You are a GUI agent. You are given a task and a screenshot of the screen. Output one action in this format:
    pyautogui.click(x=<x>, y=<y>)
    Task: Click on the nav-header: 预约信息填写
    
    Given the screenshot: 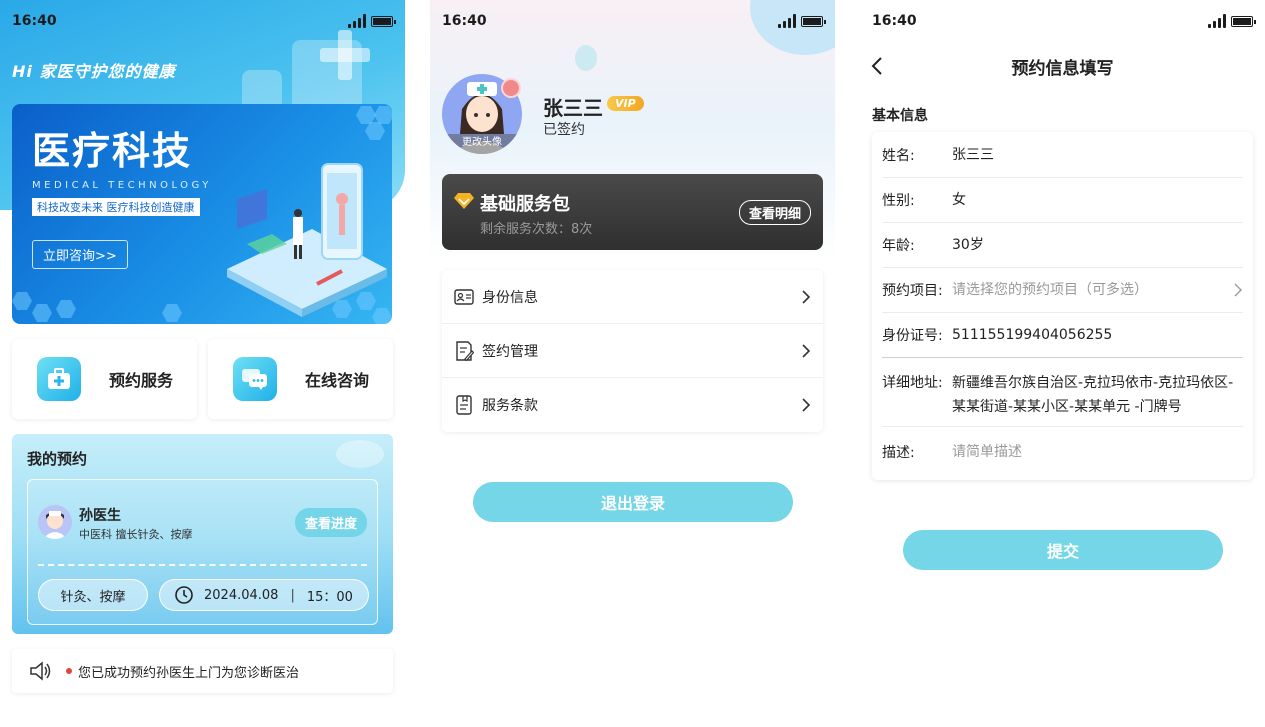 What is the action you would take?
    pyautogui.click(x=1062, y=67)
    